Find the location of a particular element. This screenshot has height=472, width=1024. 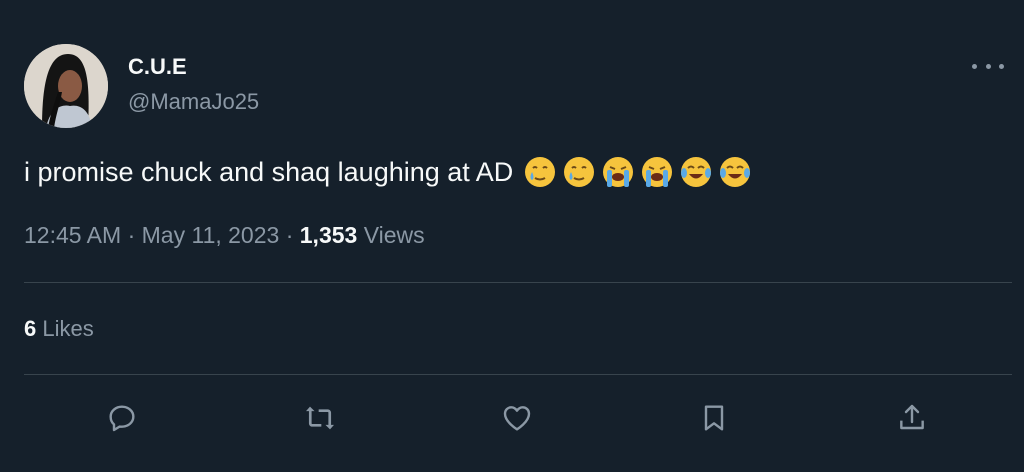

more-options-icon is located at coordinates (988, 66).